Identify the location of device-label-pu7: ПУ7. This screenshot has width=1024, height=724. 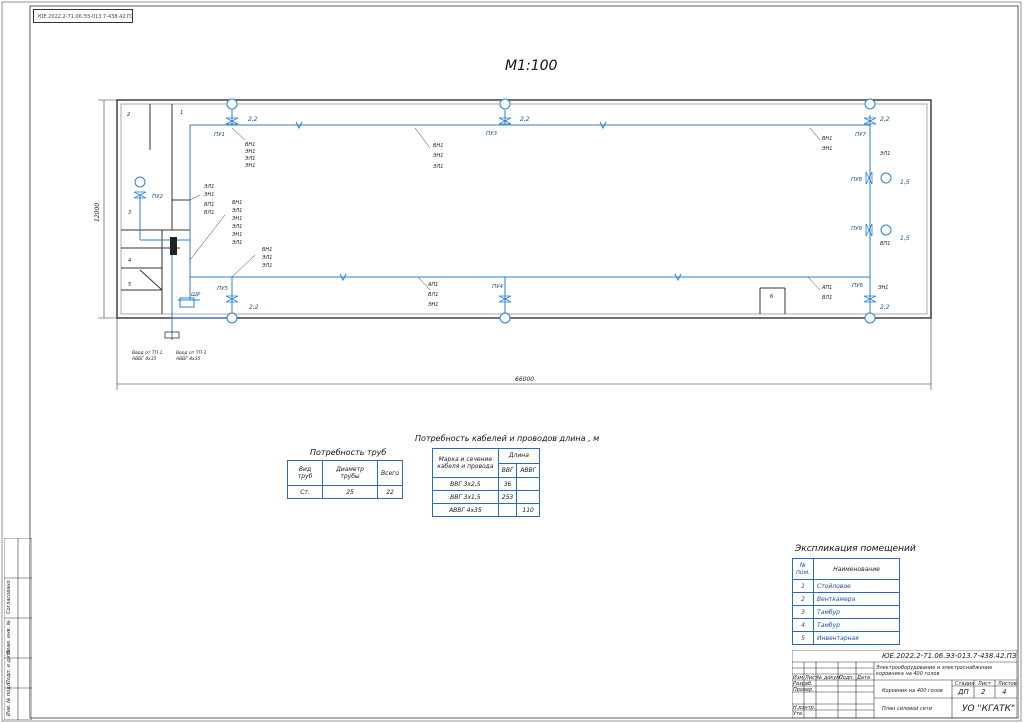
(860, 135).